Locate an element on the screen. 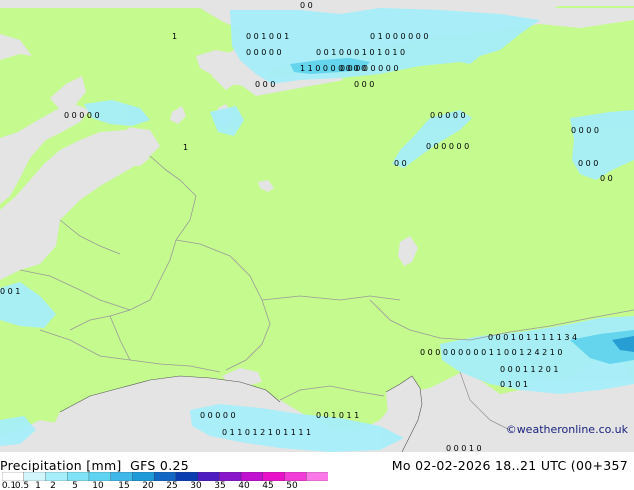 The image size is (634, 490). colorbar-ticks: 0.1 0.5 1 2 5 10 15 20 25 30 35 40 45 50 is located at coordinates (170, 485).